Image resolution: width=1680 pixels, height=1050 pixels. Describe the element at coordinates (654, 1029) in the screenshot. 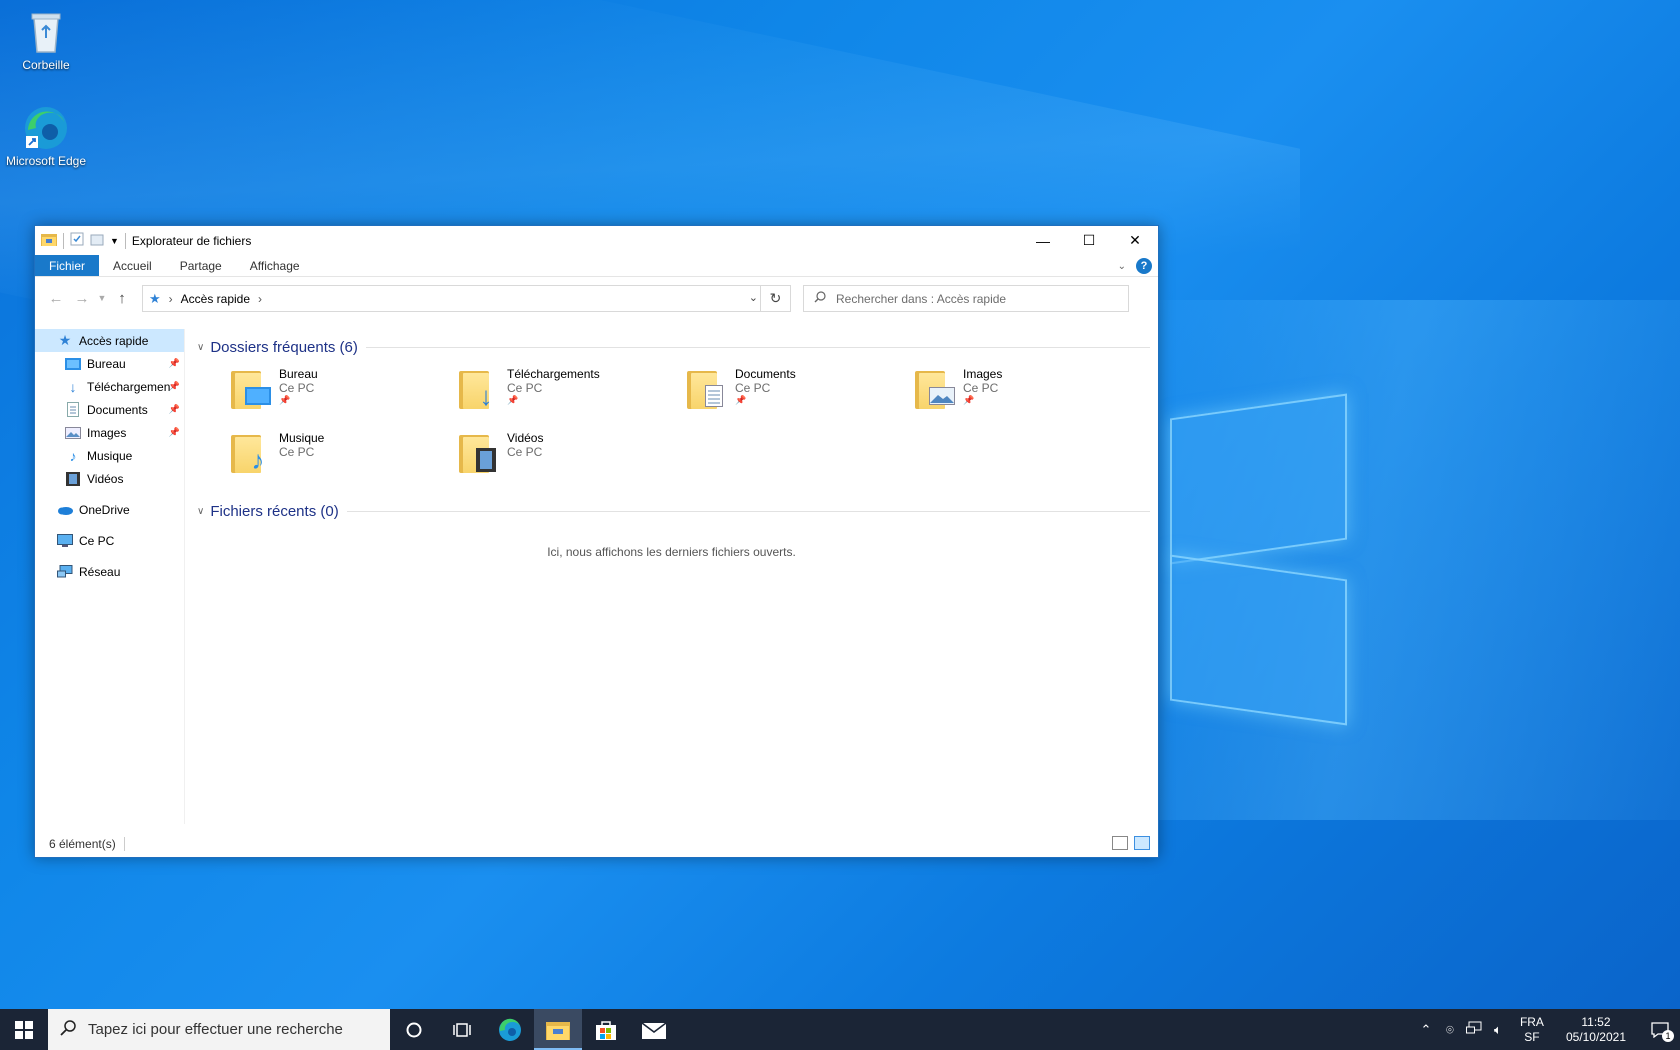

I see `taskbar-mail-button` at that location.